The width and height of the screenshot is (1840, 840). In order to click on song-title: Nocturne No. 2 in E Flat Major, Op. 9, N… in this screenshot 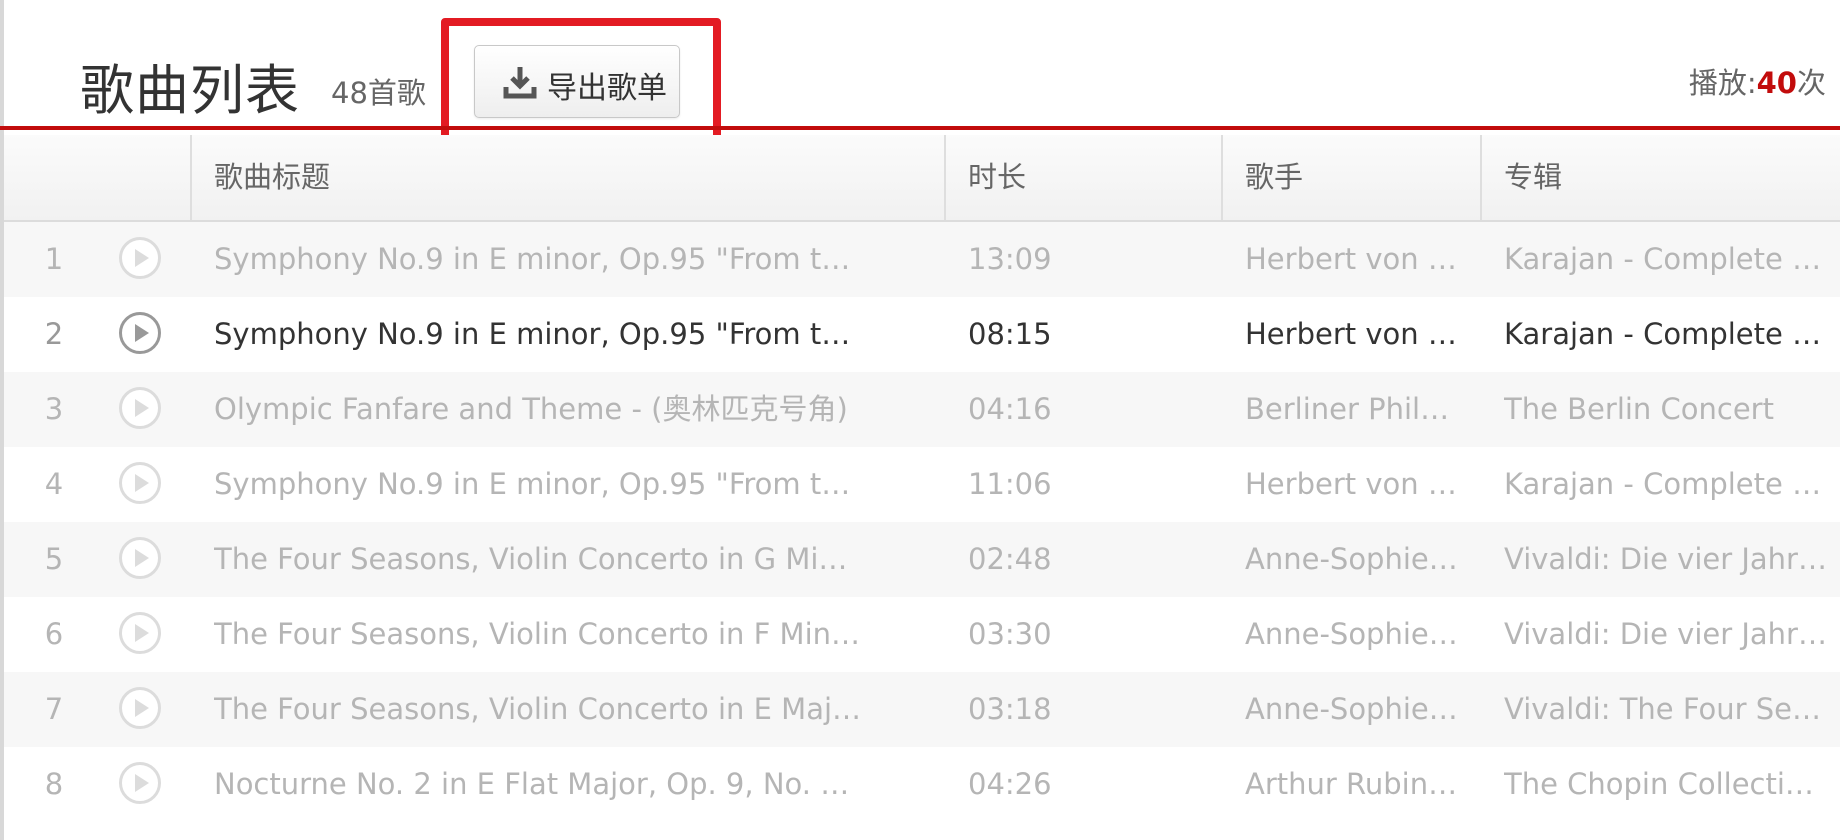, I will do `click(539, 784)`.